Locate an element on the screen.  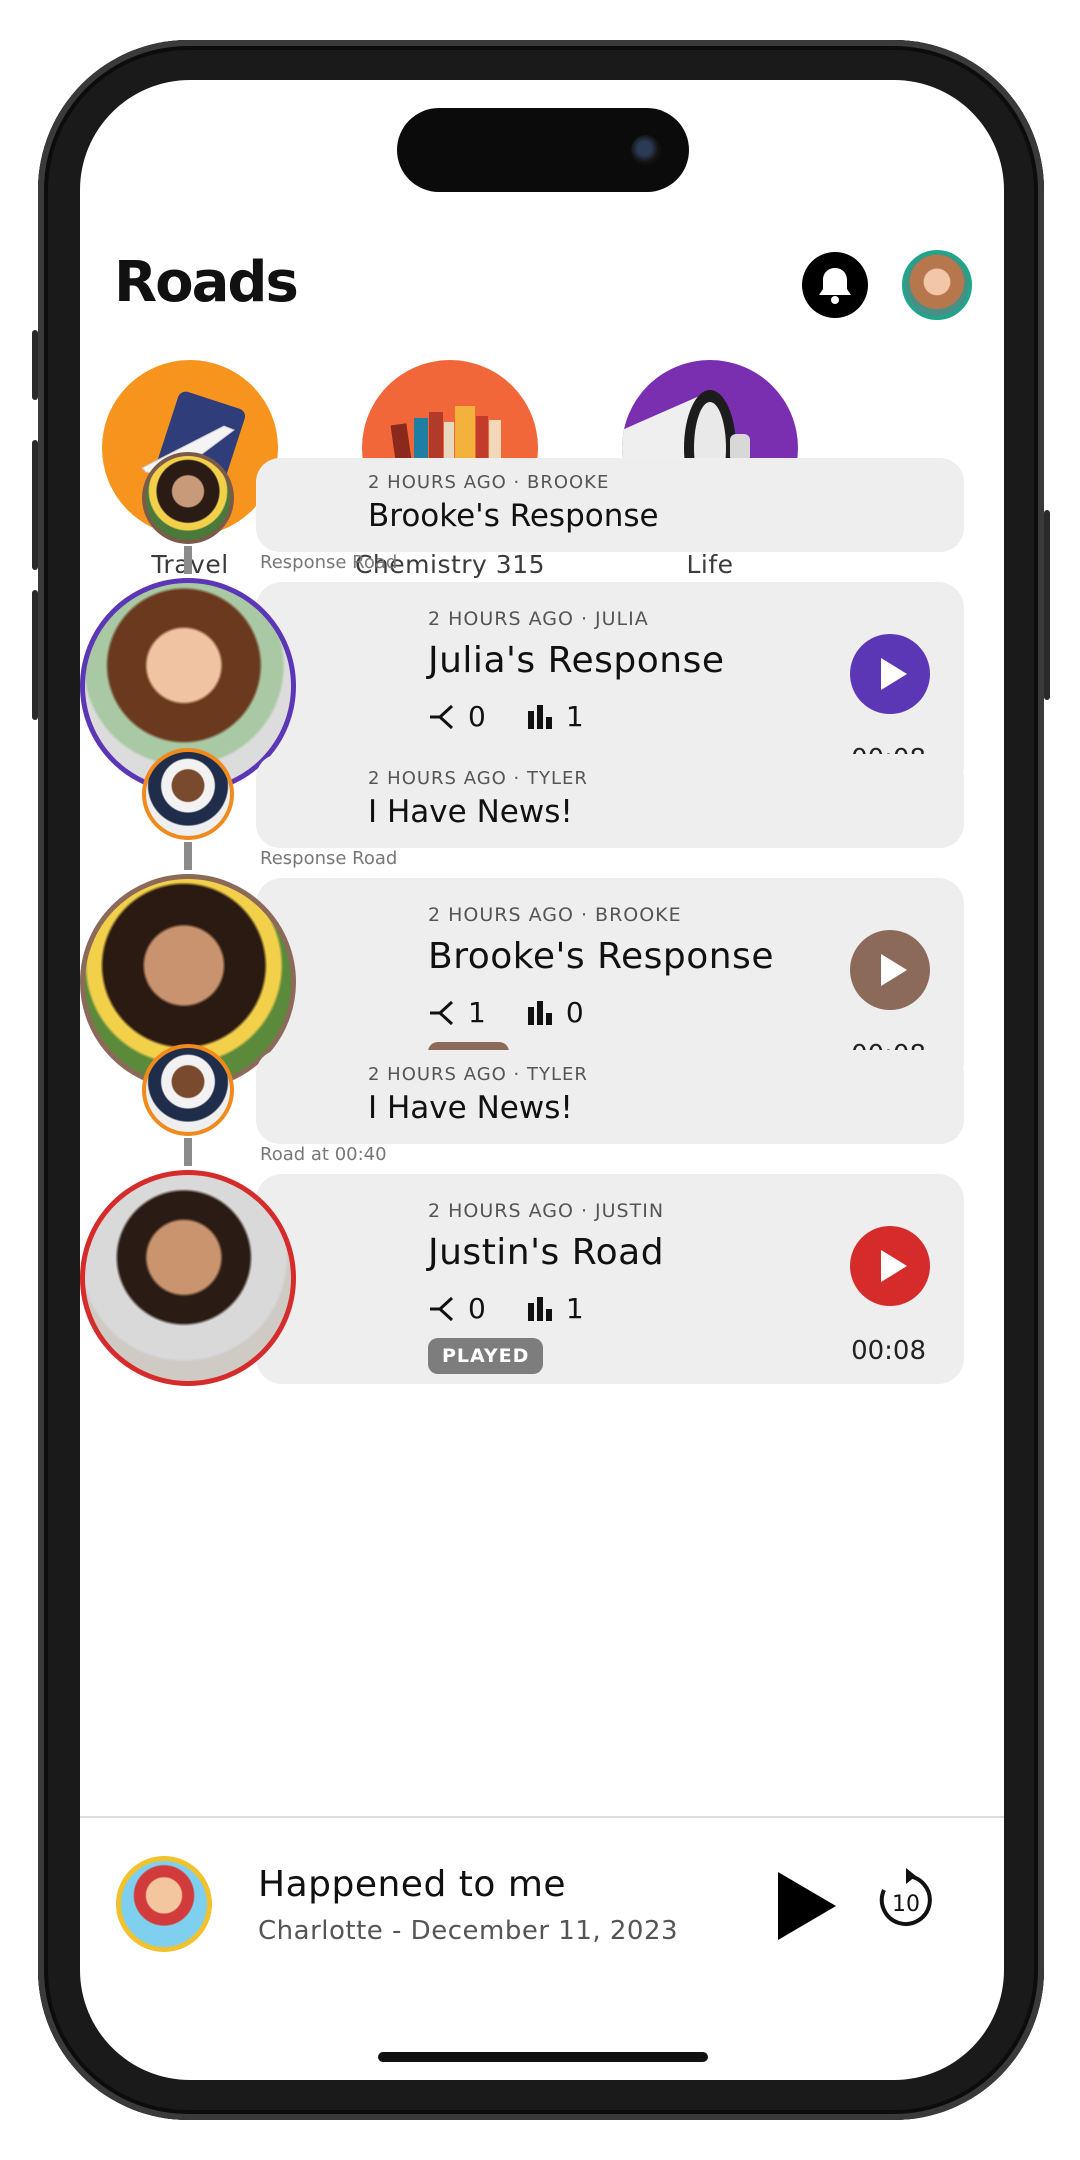
card-title: Julia's Response is located at coordinates (576, 660).